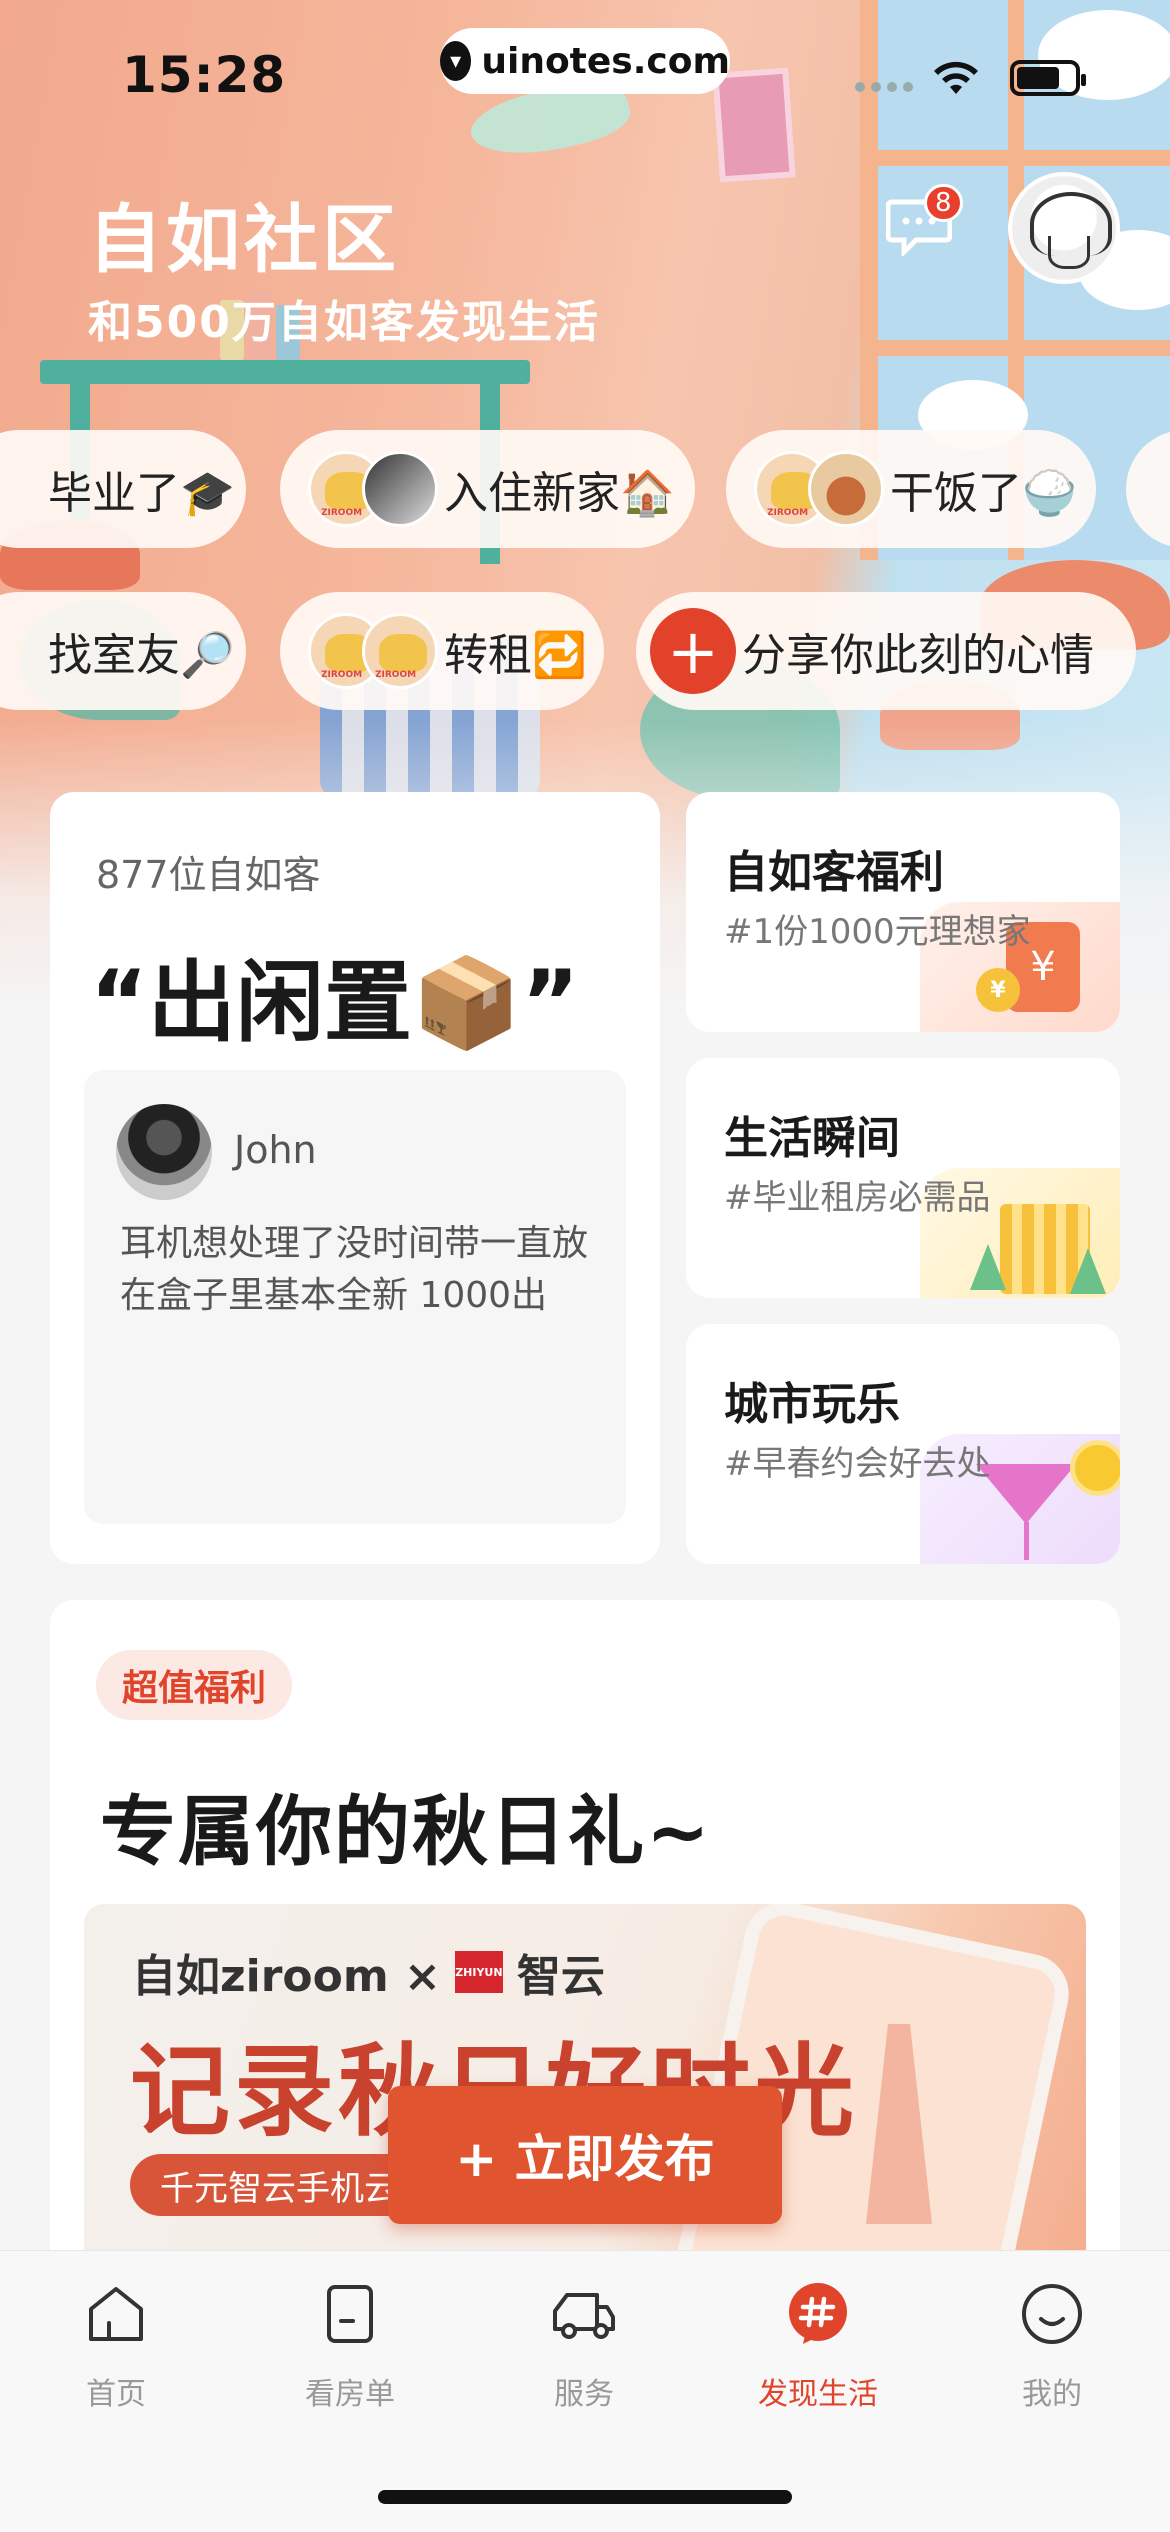 This screenshot has width=1170, height=2532. I want to click on post-username: John, so click(275, 1150).